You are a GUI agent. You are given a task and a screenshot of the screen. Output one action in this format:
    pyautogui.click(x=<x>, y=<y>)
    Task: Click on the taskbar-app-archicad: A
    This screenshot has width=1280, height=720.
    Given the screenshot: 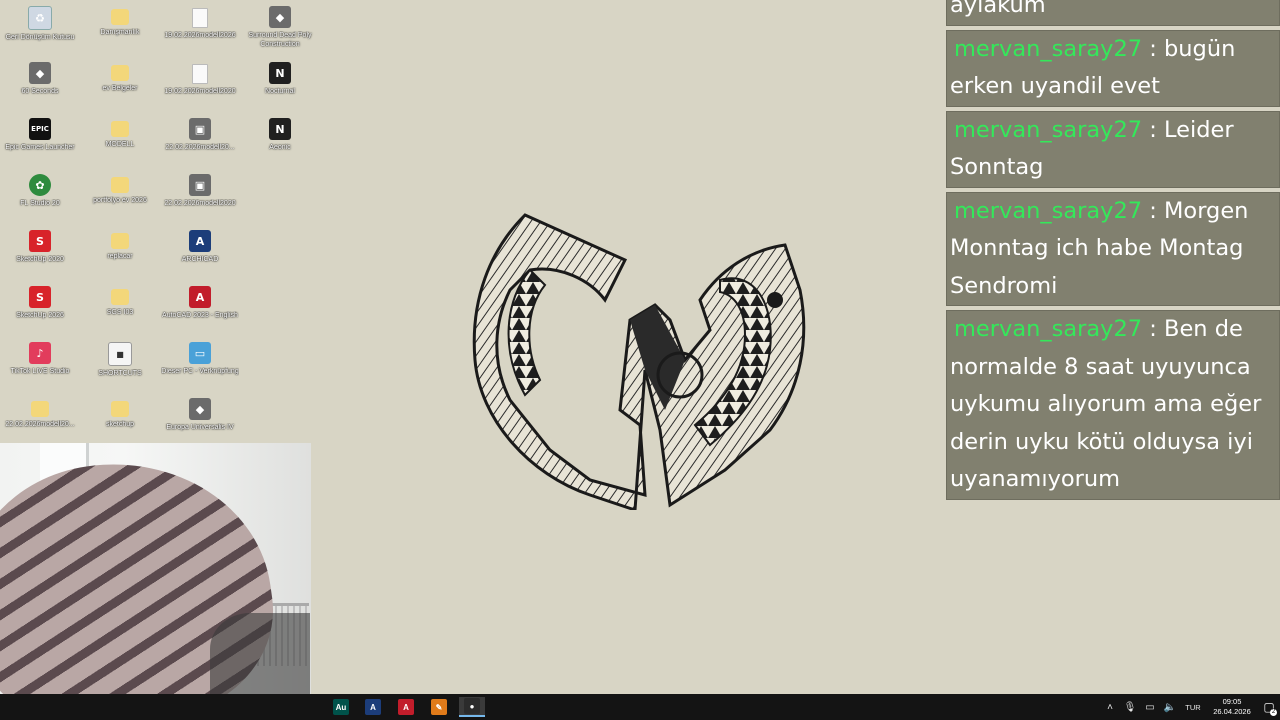 What is the action you would take?
    pyautogui.click(x=373, y=707)
    